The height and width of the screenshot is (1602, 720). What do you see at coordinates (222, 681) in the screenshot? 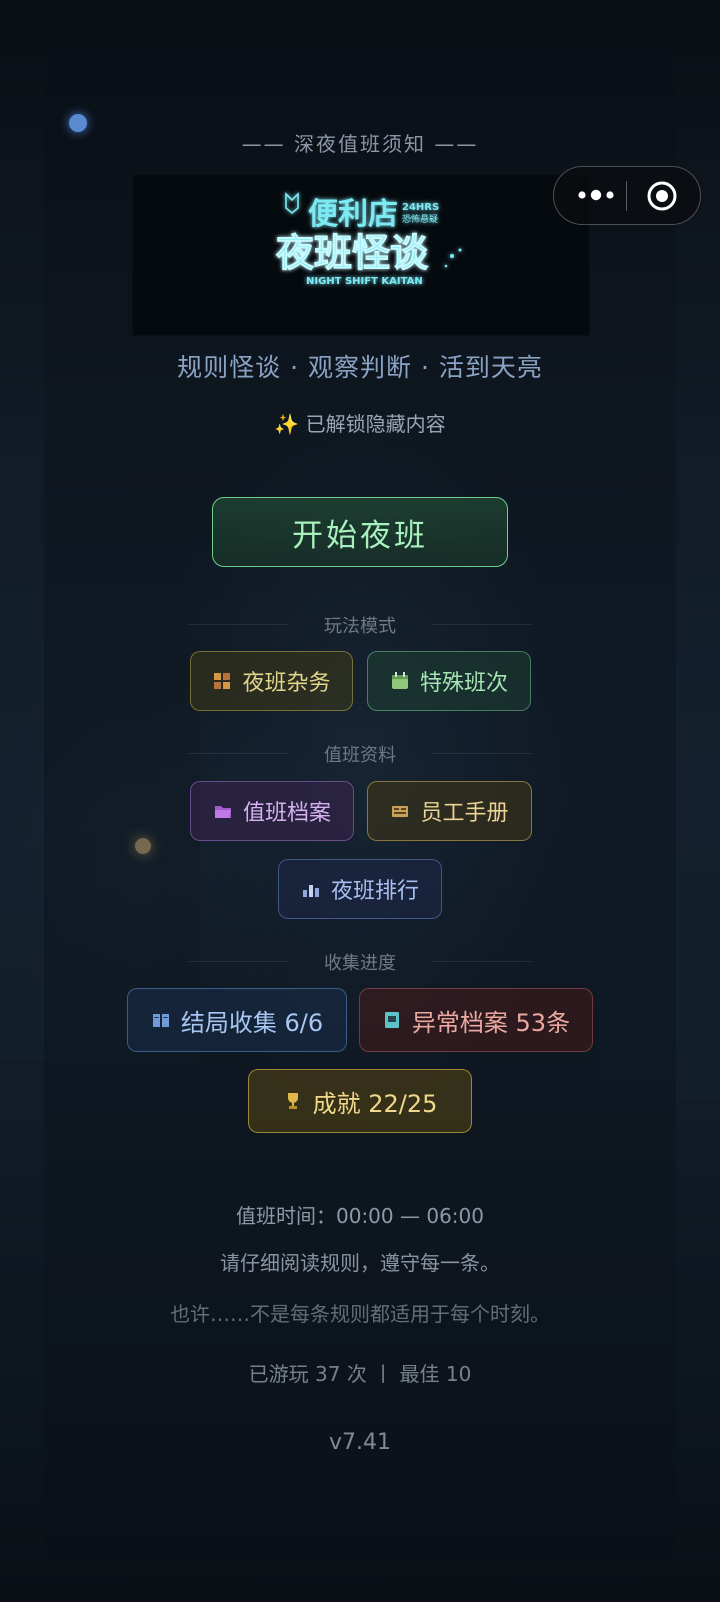
I see `tasks-icon` at bounding box center [222, 681].